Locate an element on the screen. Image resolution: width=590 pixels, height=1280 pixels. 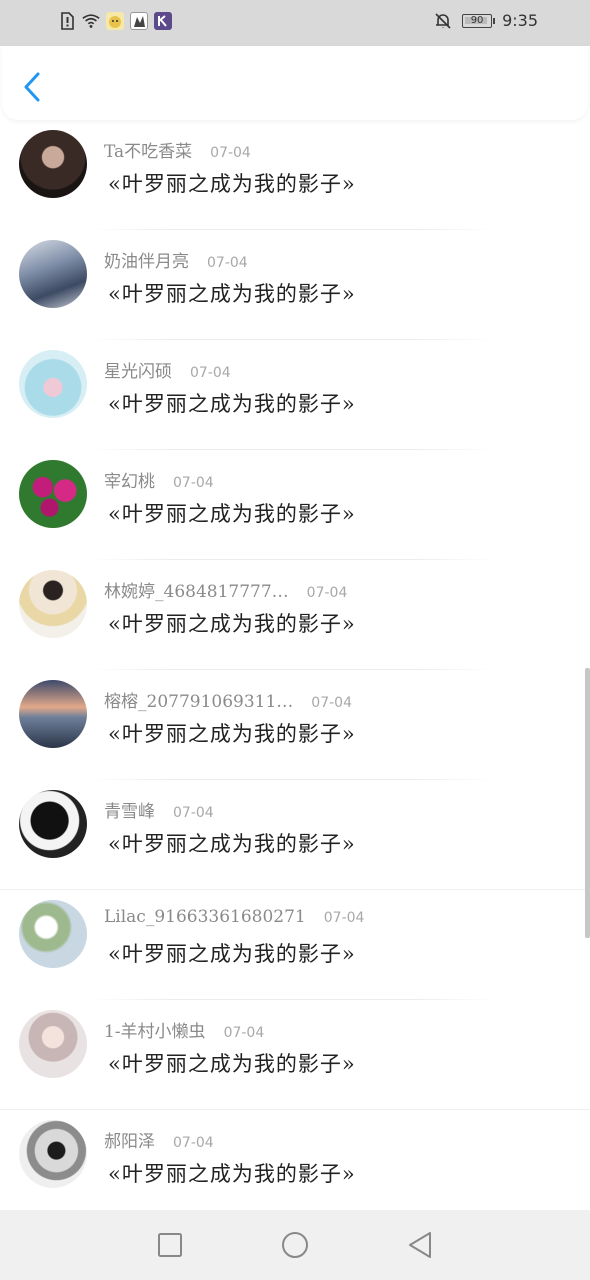
list-item: 榕榕_207791069311… 07-04 «叶罗丽之成为我的影子» is located at coordinates (295, 725).